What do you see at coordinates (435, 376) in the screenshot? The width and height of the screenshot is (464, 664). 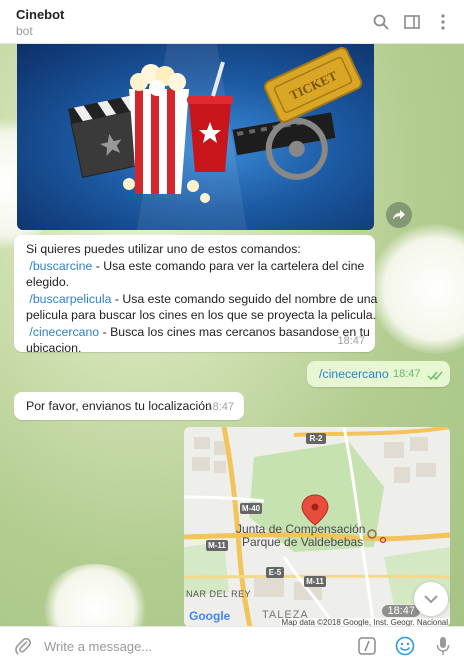 I see `read-checkmarks-icon` at bounding box center [435, 376].